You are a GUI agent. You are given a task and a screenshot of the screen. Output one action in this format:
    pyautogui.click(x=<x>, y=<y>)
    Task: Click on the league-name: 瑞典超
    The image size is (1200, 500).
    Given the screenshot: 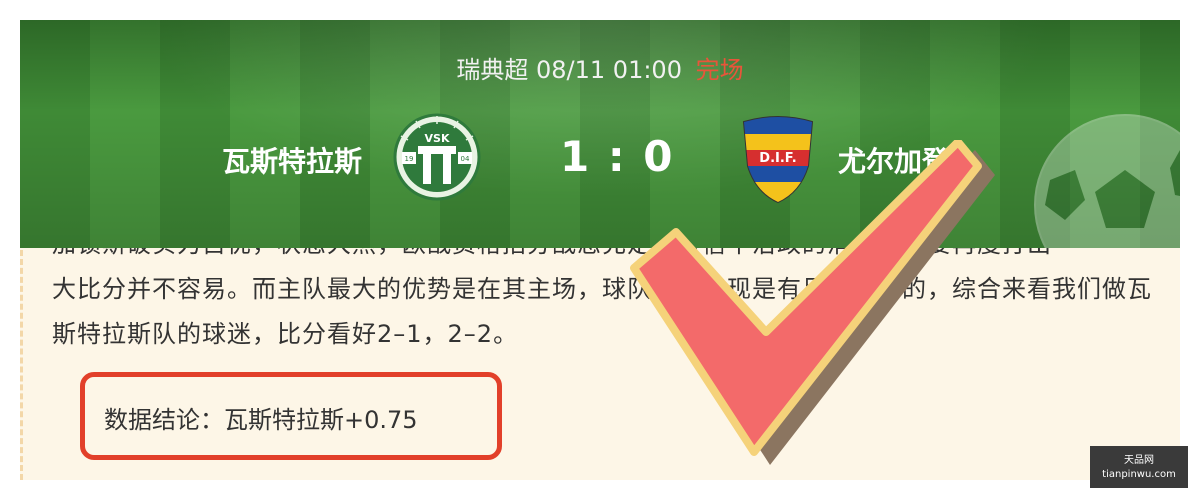 What is the action you would take?
    pyautogui.click(x=492, y=70)
    